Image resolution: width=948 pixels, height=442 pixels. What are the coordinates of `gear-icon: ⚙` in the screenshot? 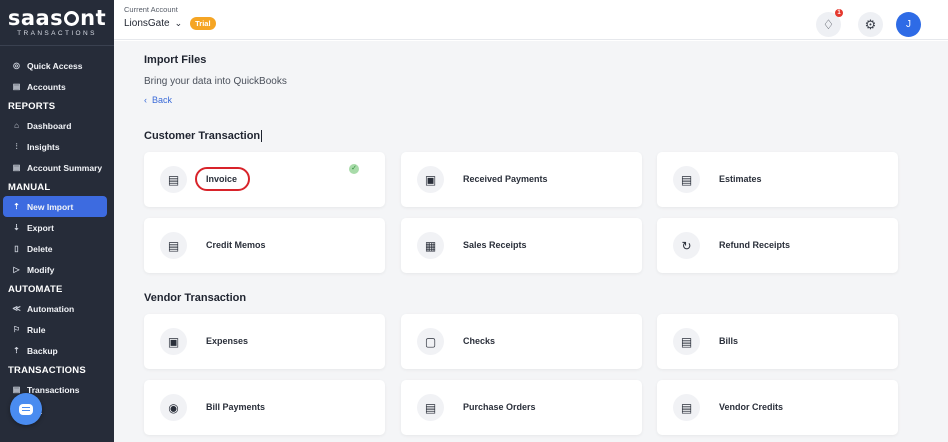 It's located at (870, 24).